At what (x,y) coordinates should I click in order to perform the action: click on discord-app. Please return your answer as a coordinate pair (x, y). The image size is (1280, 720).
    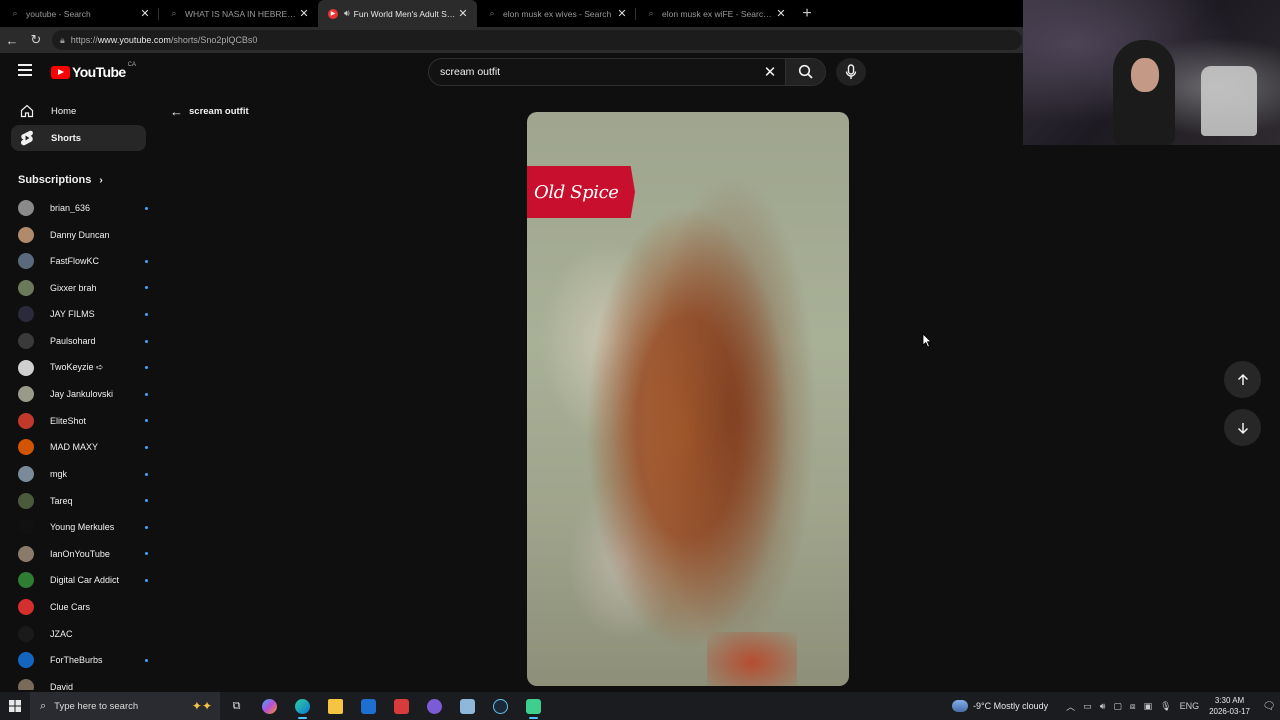
    Looking at the image, I should click on (434, 706).